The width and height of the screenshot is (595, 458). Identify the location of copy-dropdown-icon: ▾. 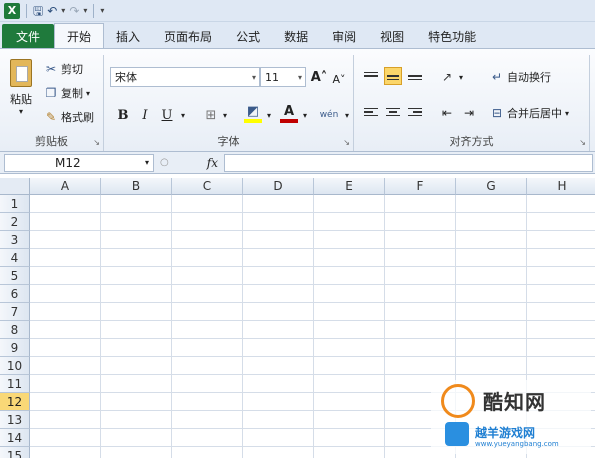
(88, 93).